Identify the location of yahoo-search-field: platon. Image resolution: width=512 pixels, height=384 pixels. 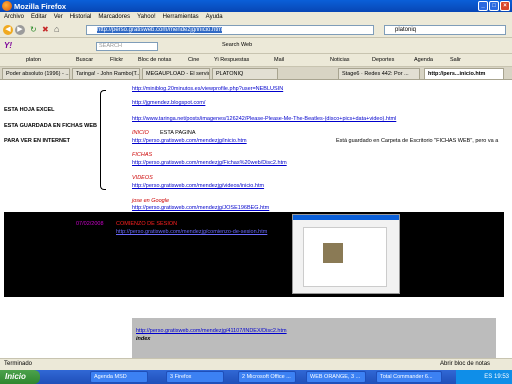
(33, 60).